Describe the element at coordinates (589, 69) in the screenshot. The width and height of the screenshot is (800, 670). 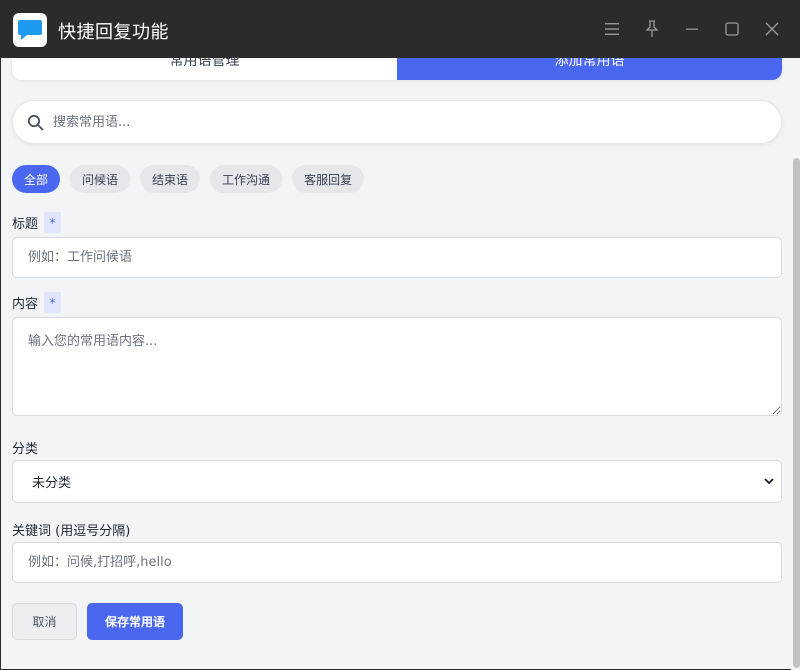
I see `tab-add: 添加常用语` at that location.